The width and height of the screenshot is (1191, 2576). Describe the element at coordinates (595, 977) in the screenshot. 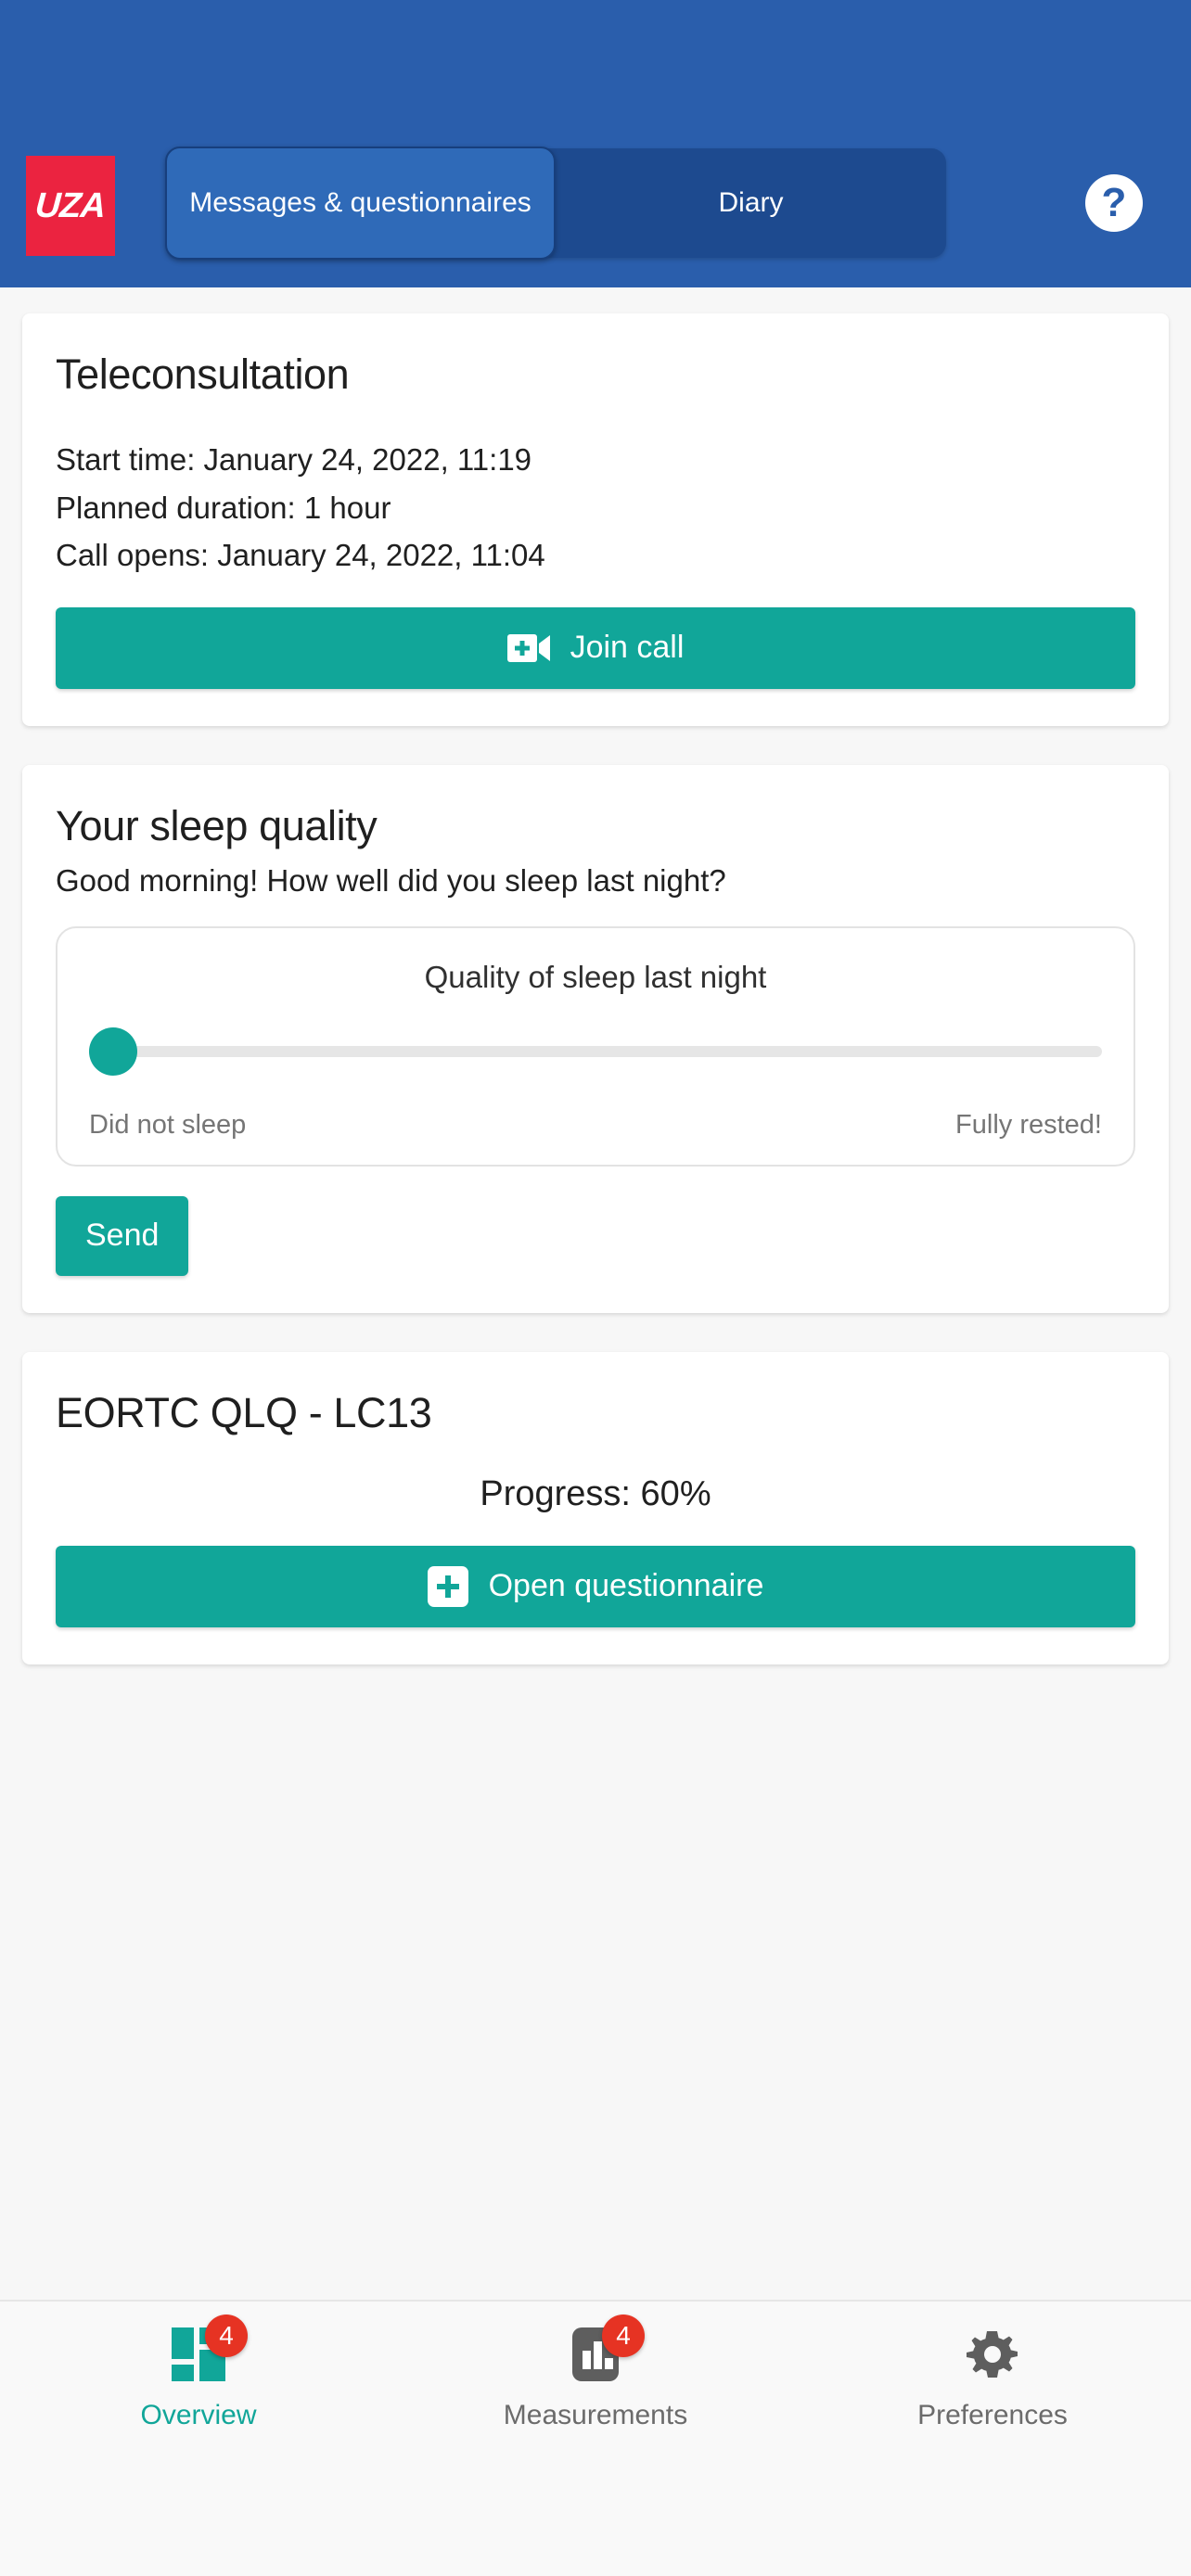

I see `sleep-slider-caption: Quality of sleep last night` at that location.